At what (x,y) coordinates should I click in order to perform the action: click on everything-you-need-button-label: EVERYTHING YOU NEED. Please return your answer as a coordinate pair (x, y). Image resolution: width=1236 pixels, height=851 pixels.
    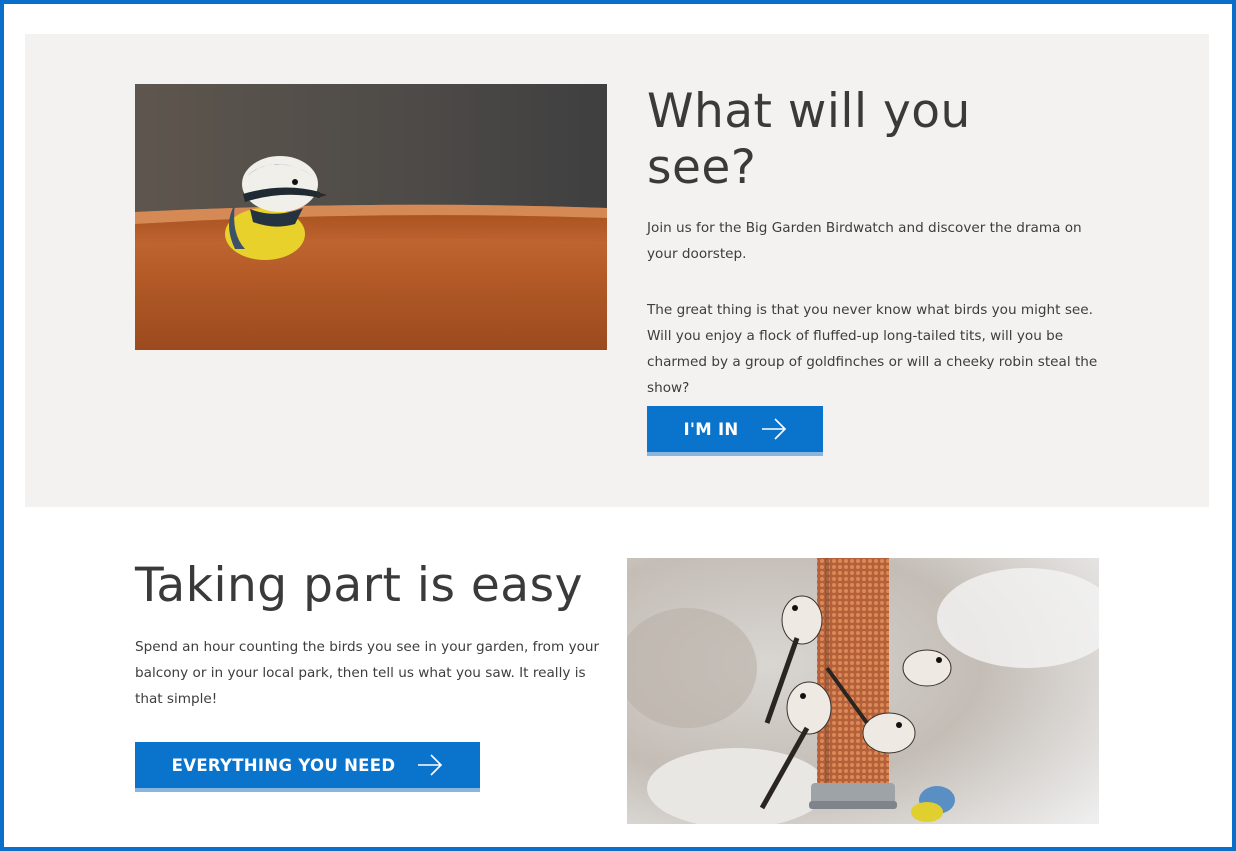
    Looking at the image, I should click on (283, 765).